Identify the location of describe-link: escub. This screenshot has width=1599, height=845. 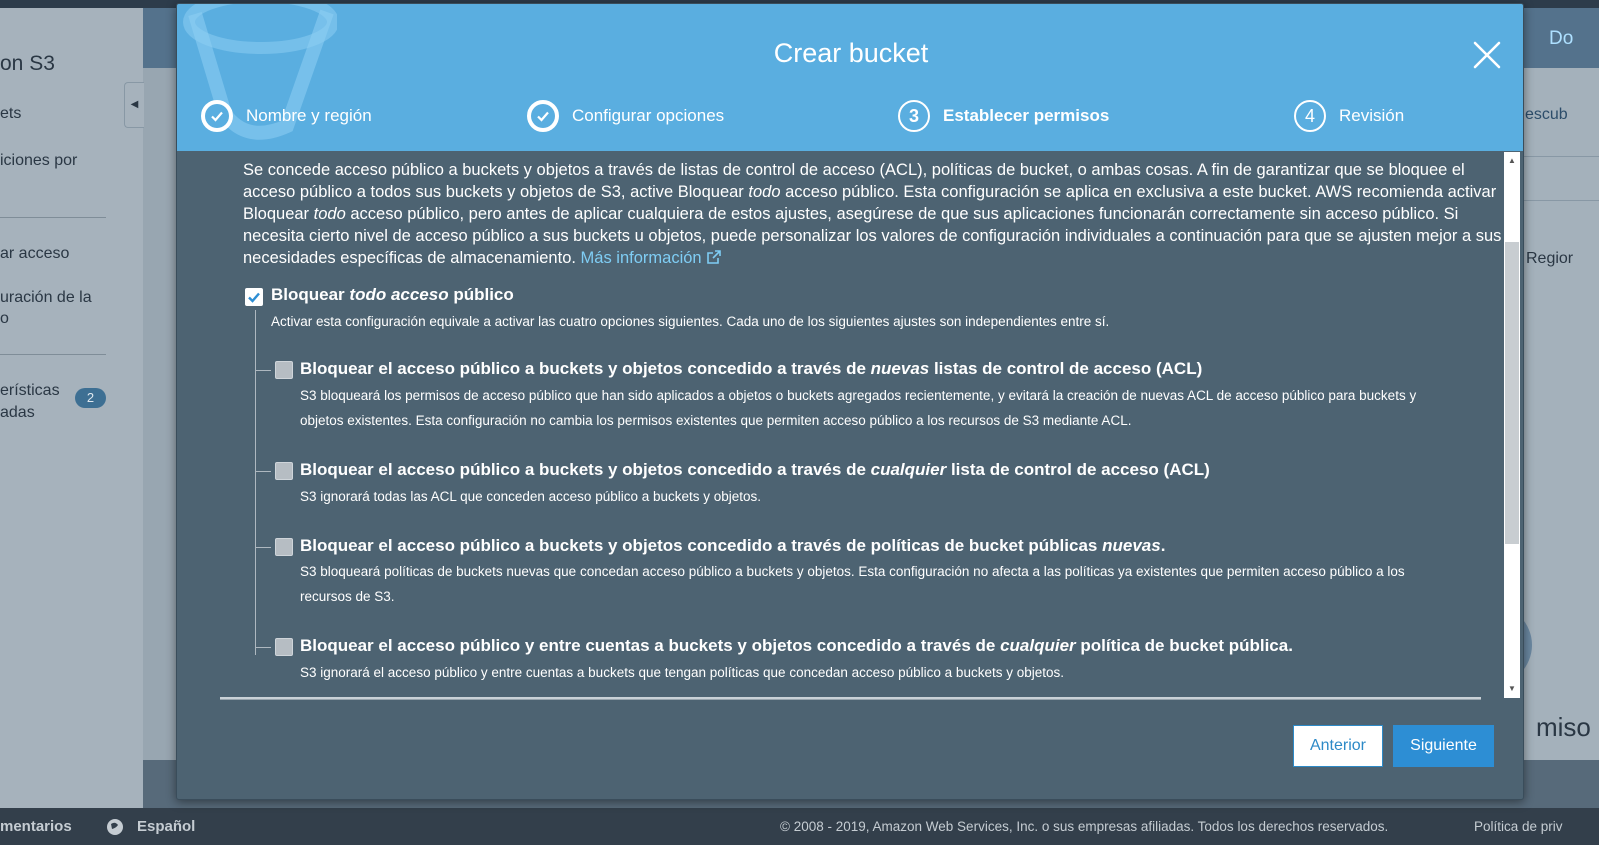
(1546, 115).